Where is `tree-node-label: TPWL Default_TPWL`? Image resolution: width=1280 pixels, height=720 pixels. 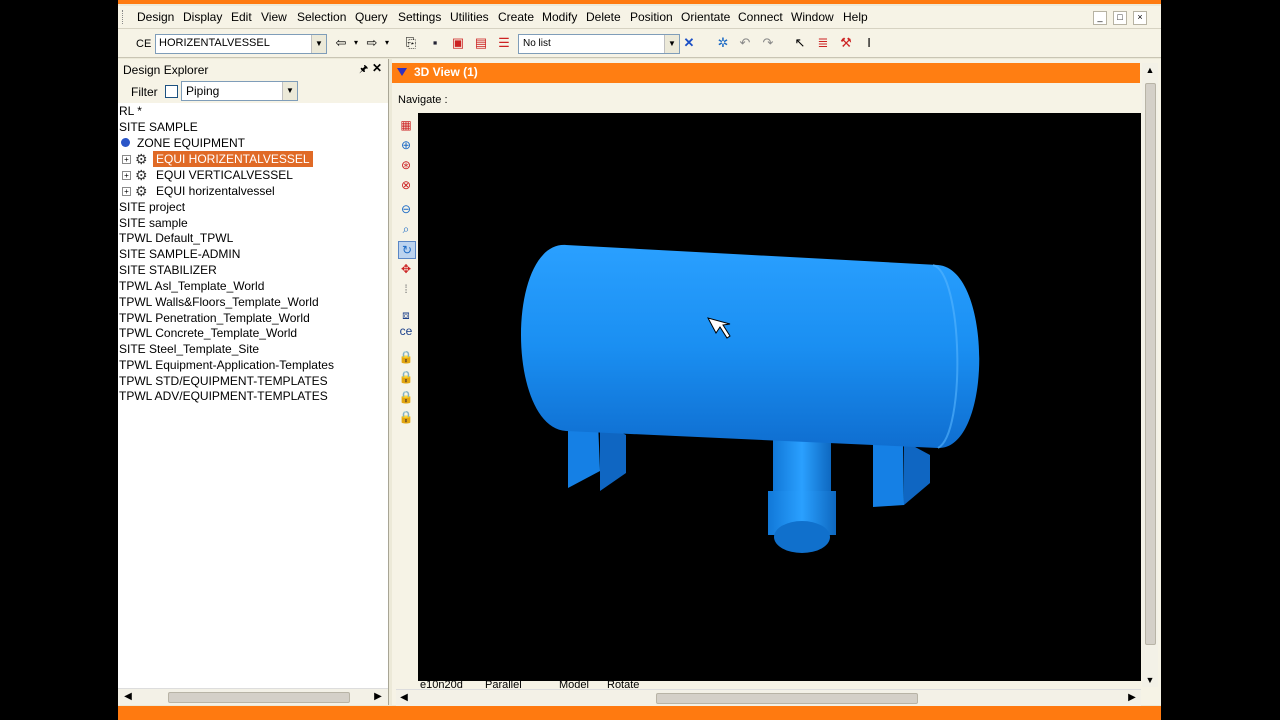
tree-node-label: TPWL Default_TPWL is located at coordinates (176, 238).